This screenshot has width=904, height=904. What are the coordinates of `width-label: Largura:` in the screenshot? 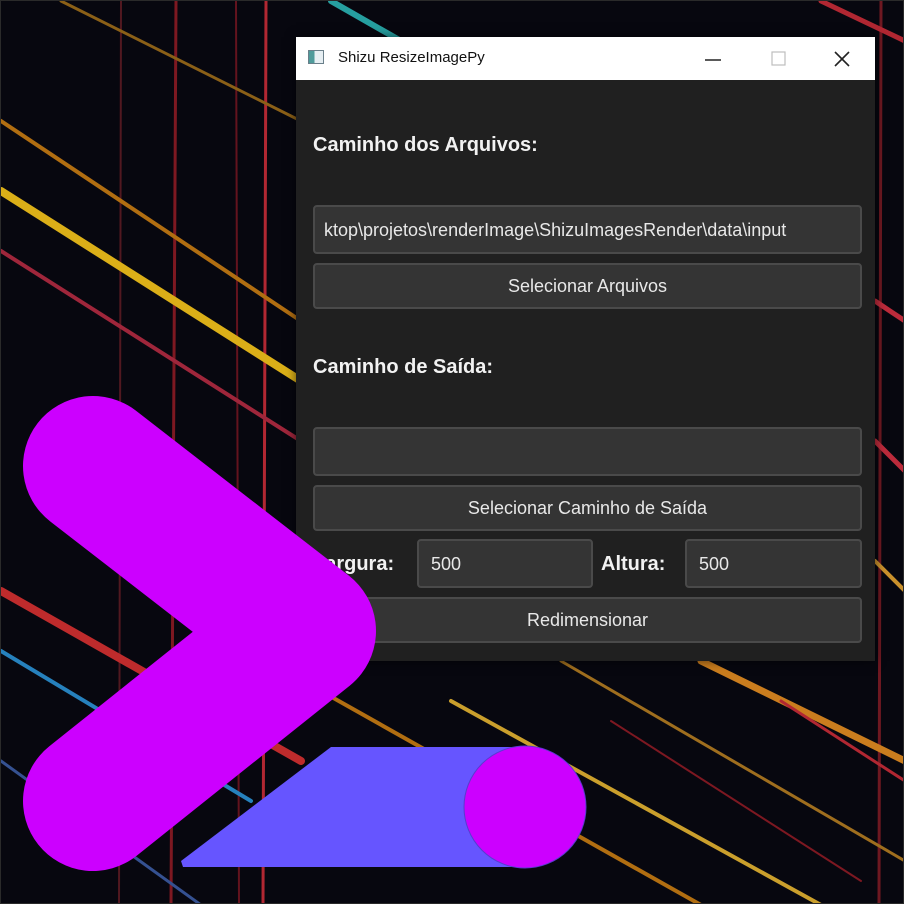 It's located at (354, 564).